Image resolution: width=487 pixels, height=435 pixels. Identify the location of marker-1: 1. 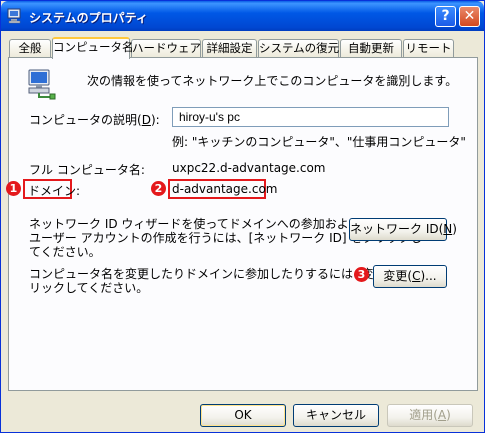
(13, 188).